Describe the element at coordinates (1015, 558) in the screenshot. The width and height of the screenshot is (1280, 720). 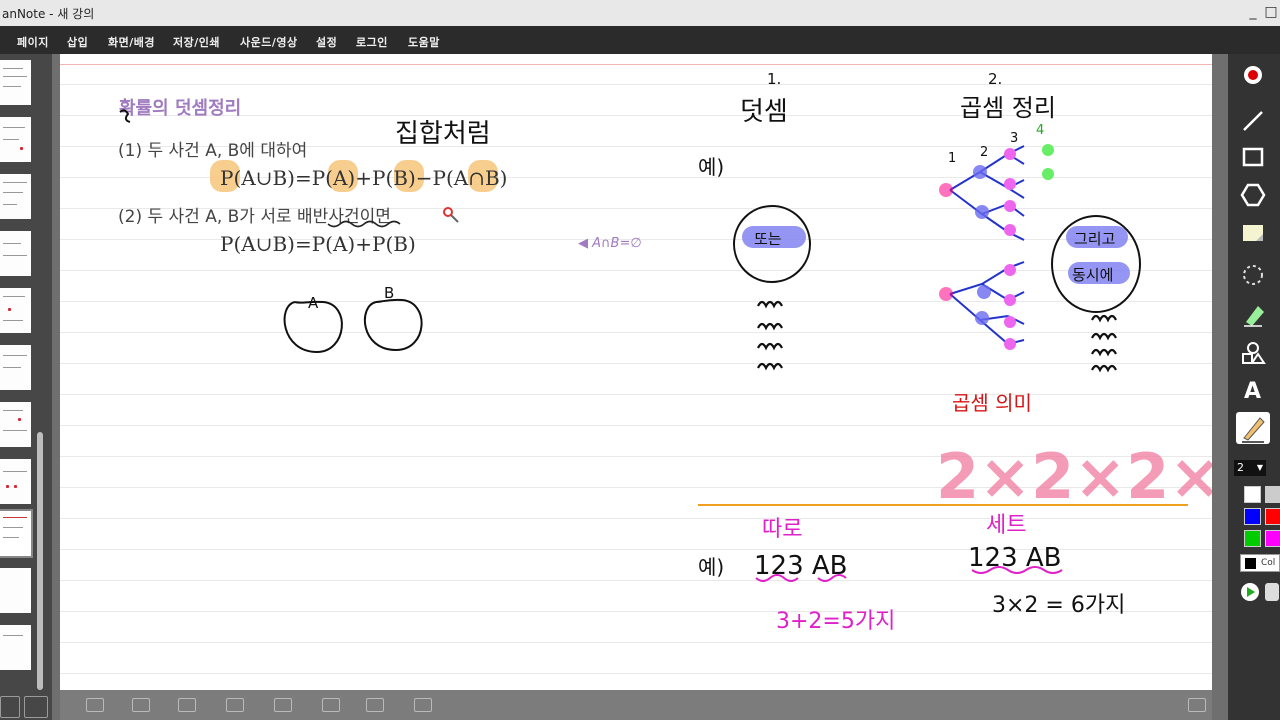
I see `right-items: 123 AB` at that location.